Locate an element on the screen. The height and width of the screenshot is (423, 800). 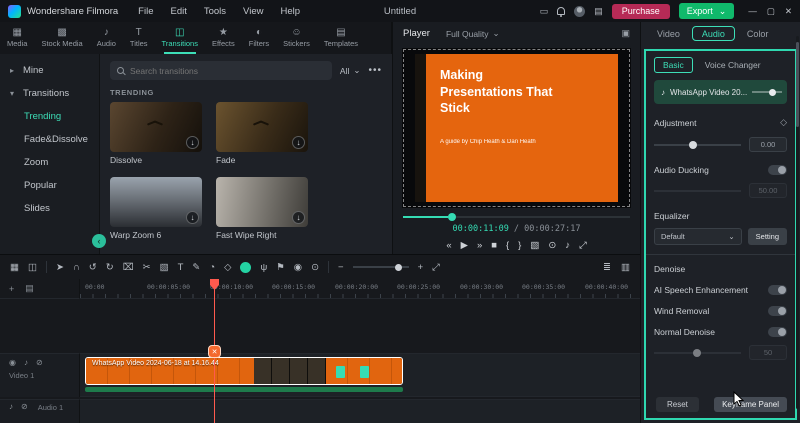
marker-flag-icon: ⚑ is located at coordinates (280, 267).